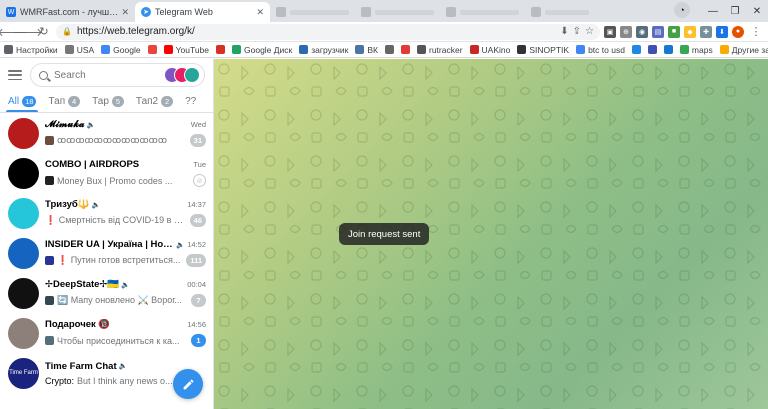 This screenshot has width=768, height=409. What do you see at coordinates (738, 31) in the screenshot?
I see `profile-avatar-icon: ●` at bounding box center [738, 31].